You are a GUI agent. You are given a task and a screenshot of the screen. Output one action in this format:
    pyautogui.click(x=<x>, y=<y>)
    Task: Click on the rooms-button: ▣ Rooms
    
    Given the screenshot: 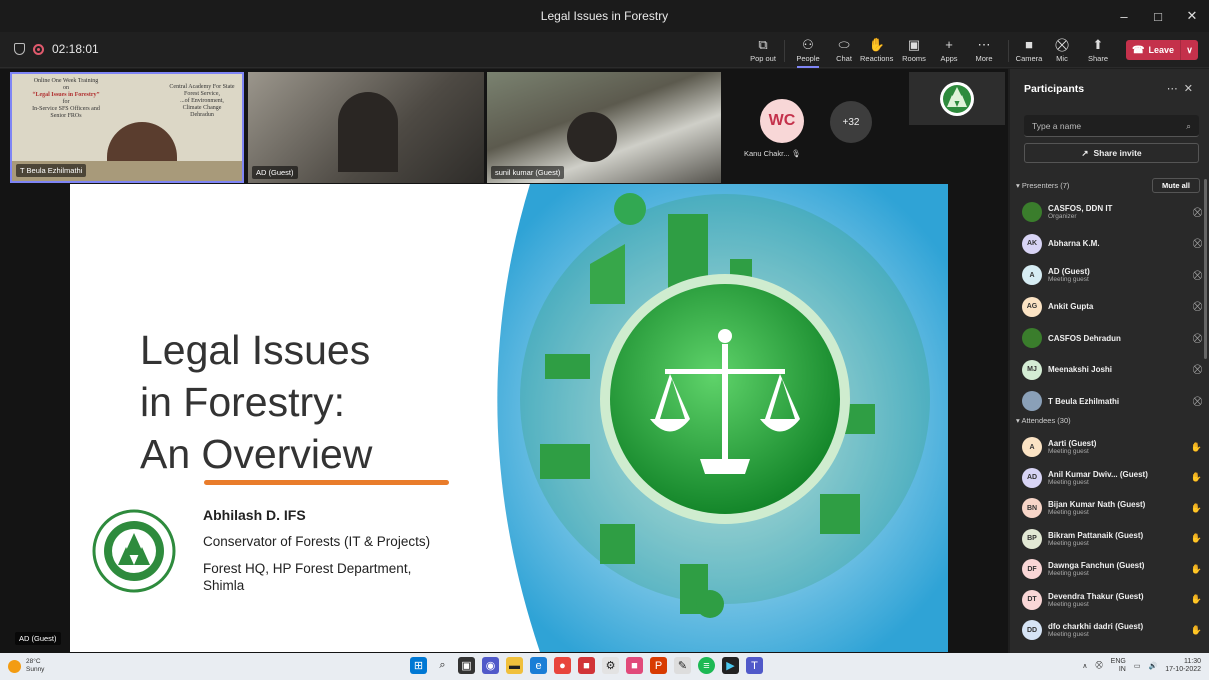 What is the action you would take?
    pyautogui.click(x=914, y=50)
    